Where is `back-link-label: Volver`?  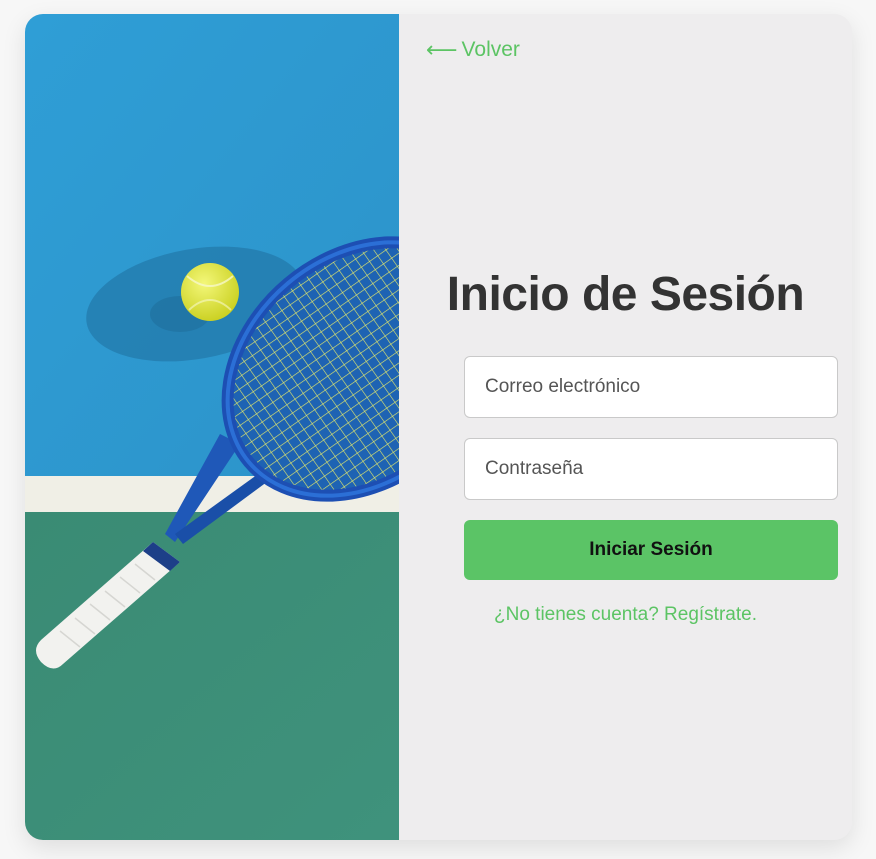
back-link-label: Volver is located at coordinates (490, 49).